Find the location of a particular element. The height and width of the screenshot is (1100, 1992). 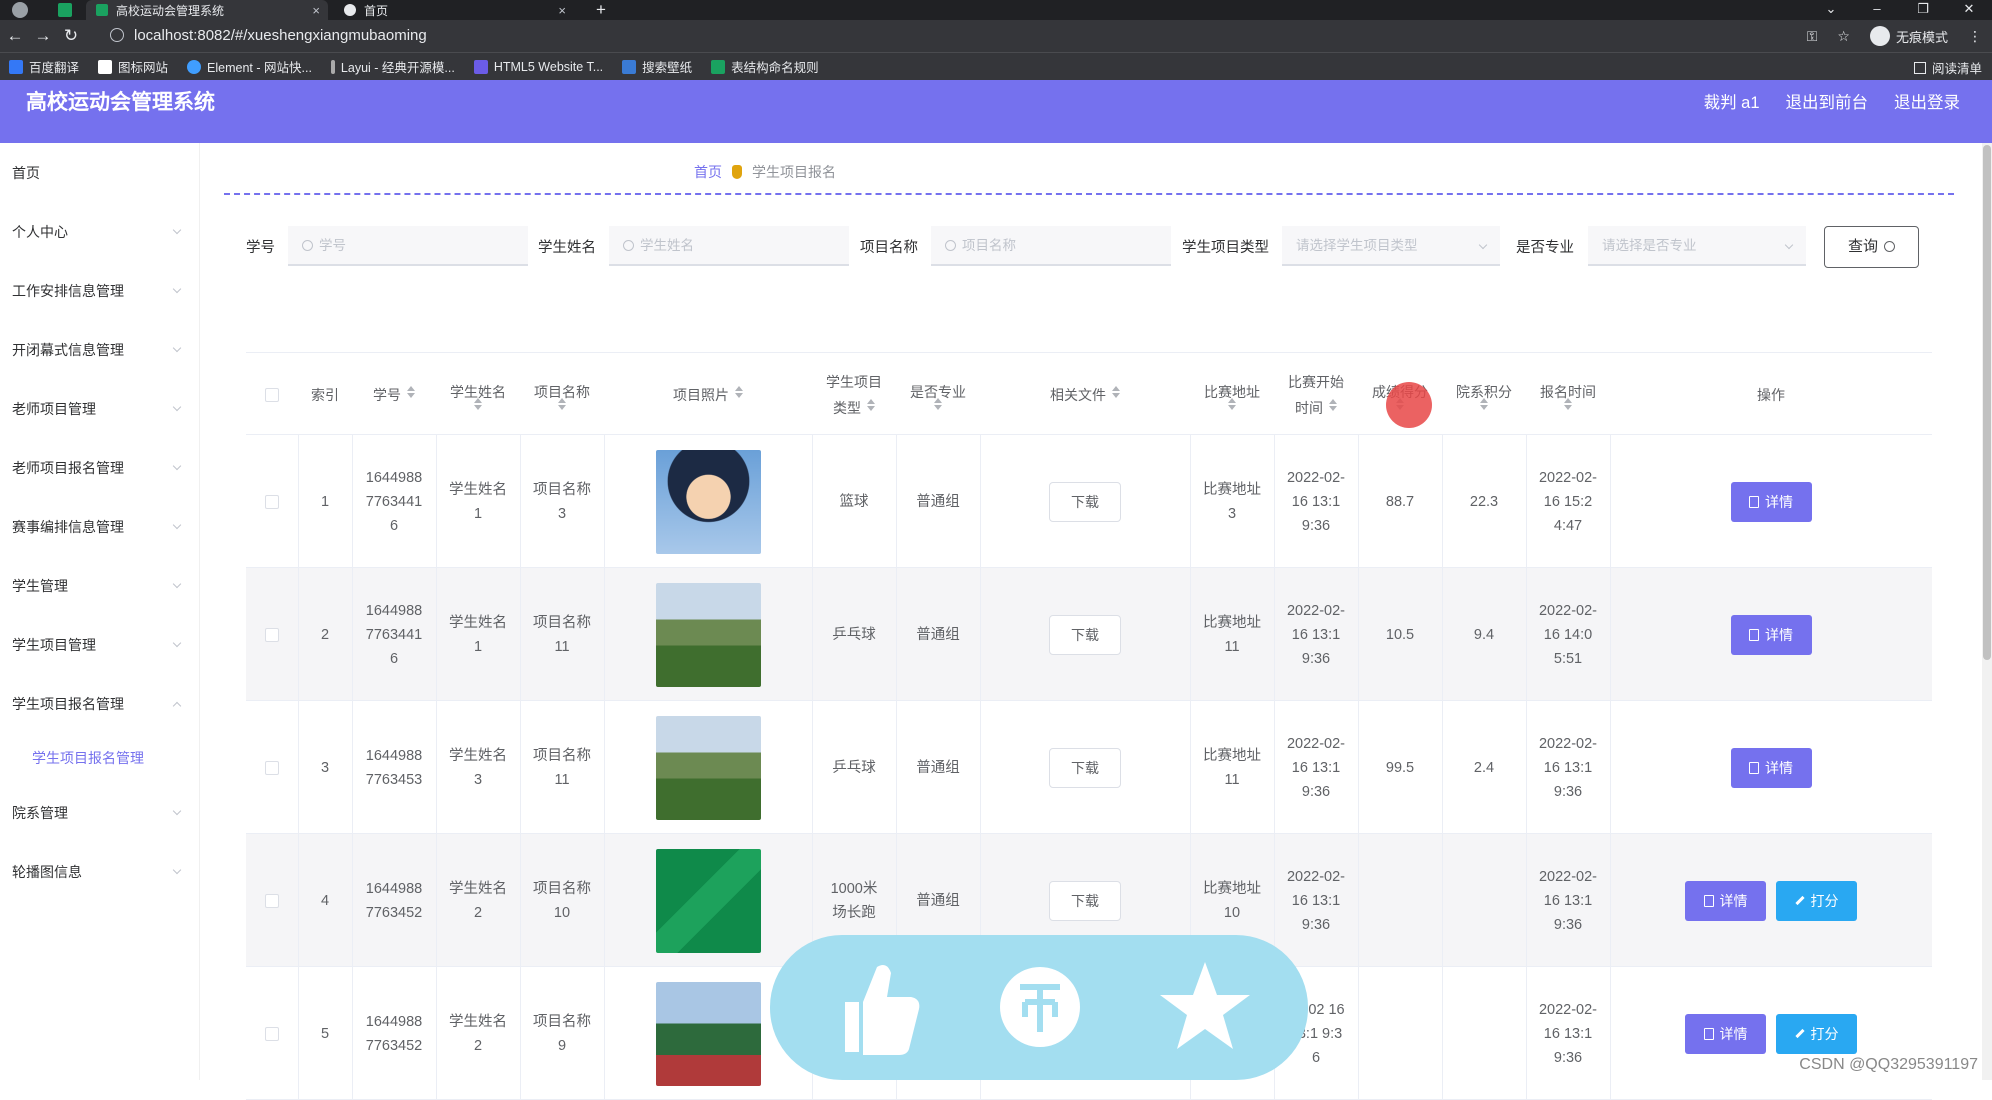

logout-link: 退出登录 is located at coordinates (1927, 103).